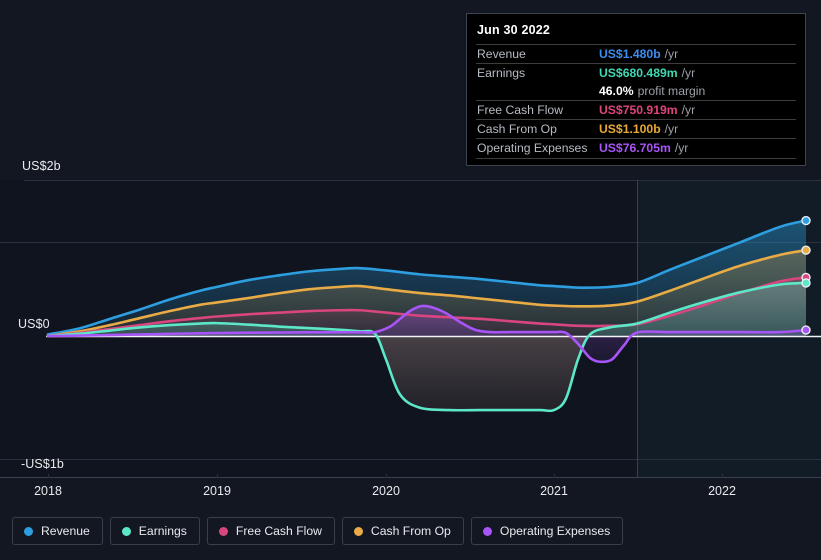 The height and width of the screenshot is (560, 821). What do you see at coordinates (671, 91) in the screenshot?
I see `tooltip-row-unit: profit margin` at bounding box center [671, 91].